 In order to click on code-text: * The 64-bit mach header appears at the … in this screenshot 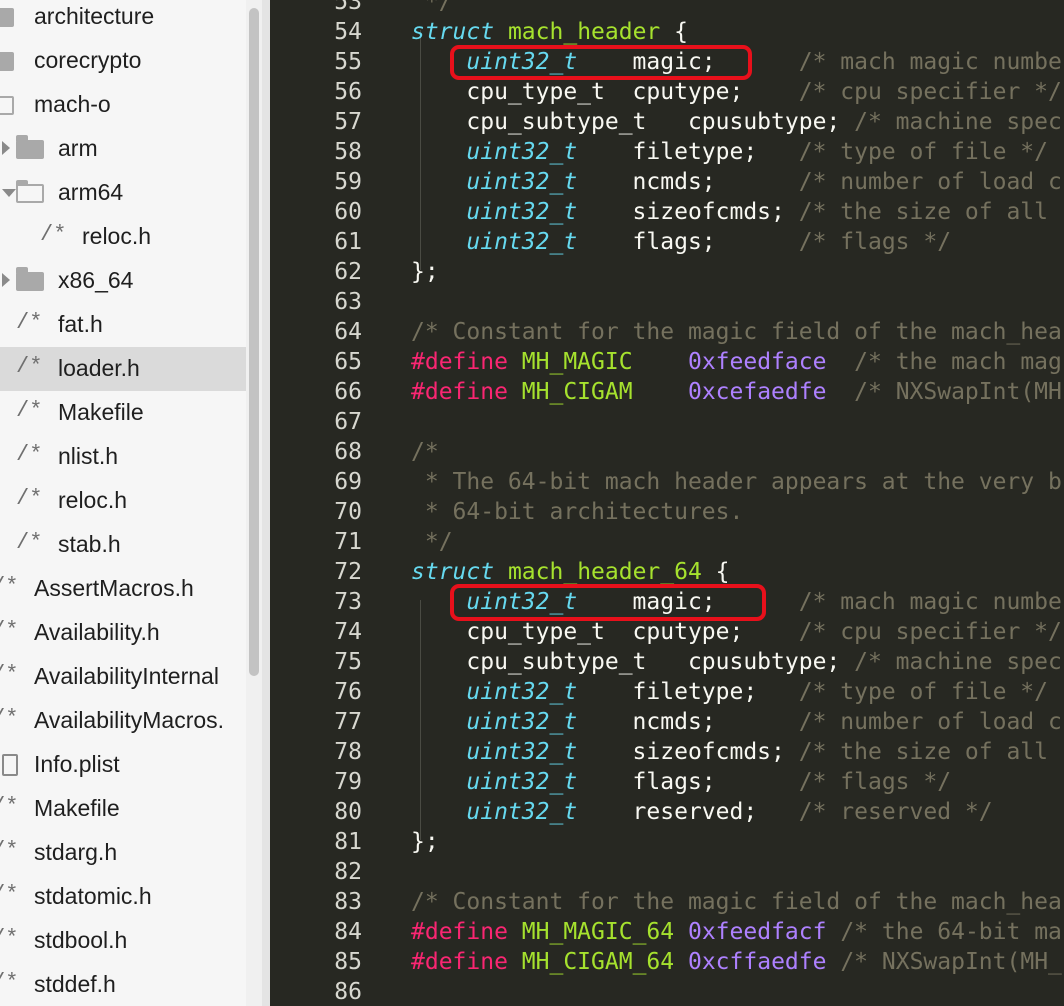, I will do `click(736, 482)`.